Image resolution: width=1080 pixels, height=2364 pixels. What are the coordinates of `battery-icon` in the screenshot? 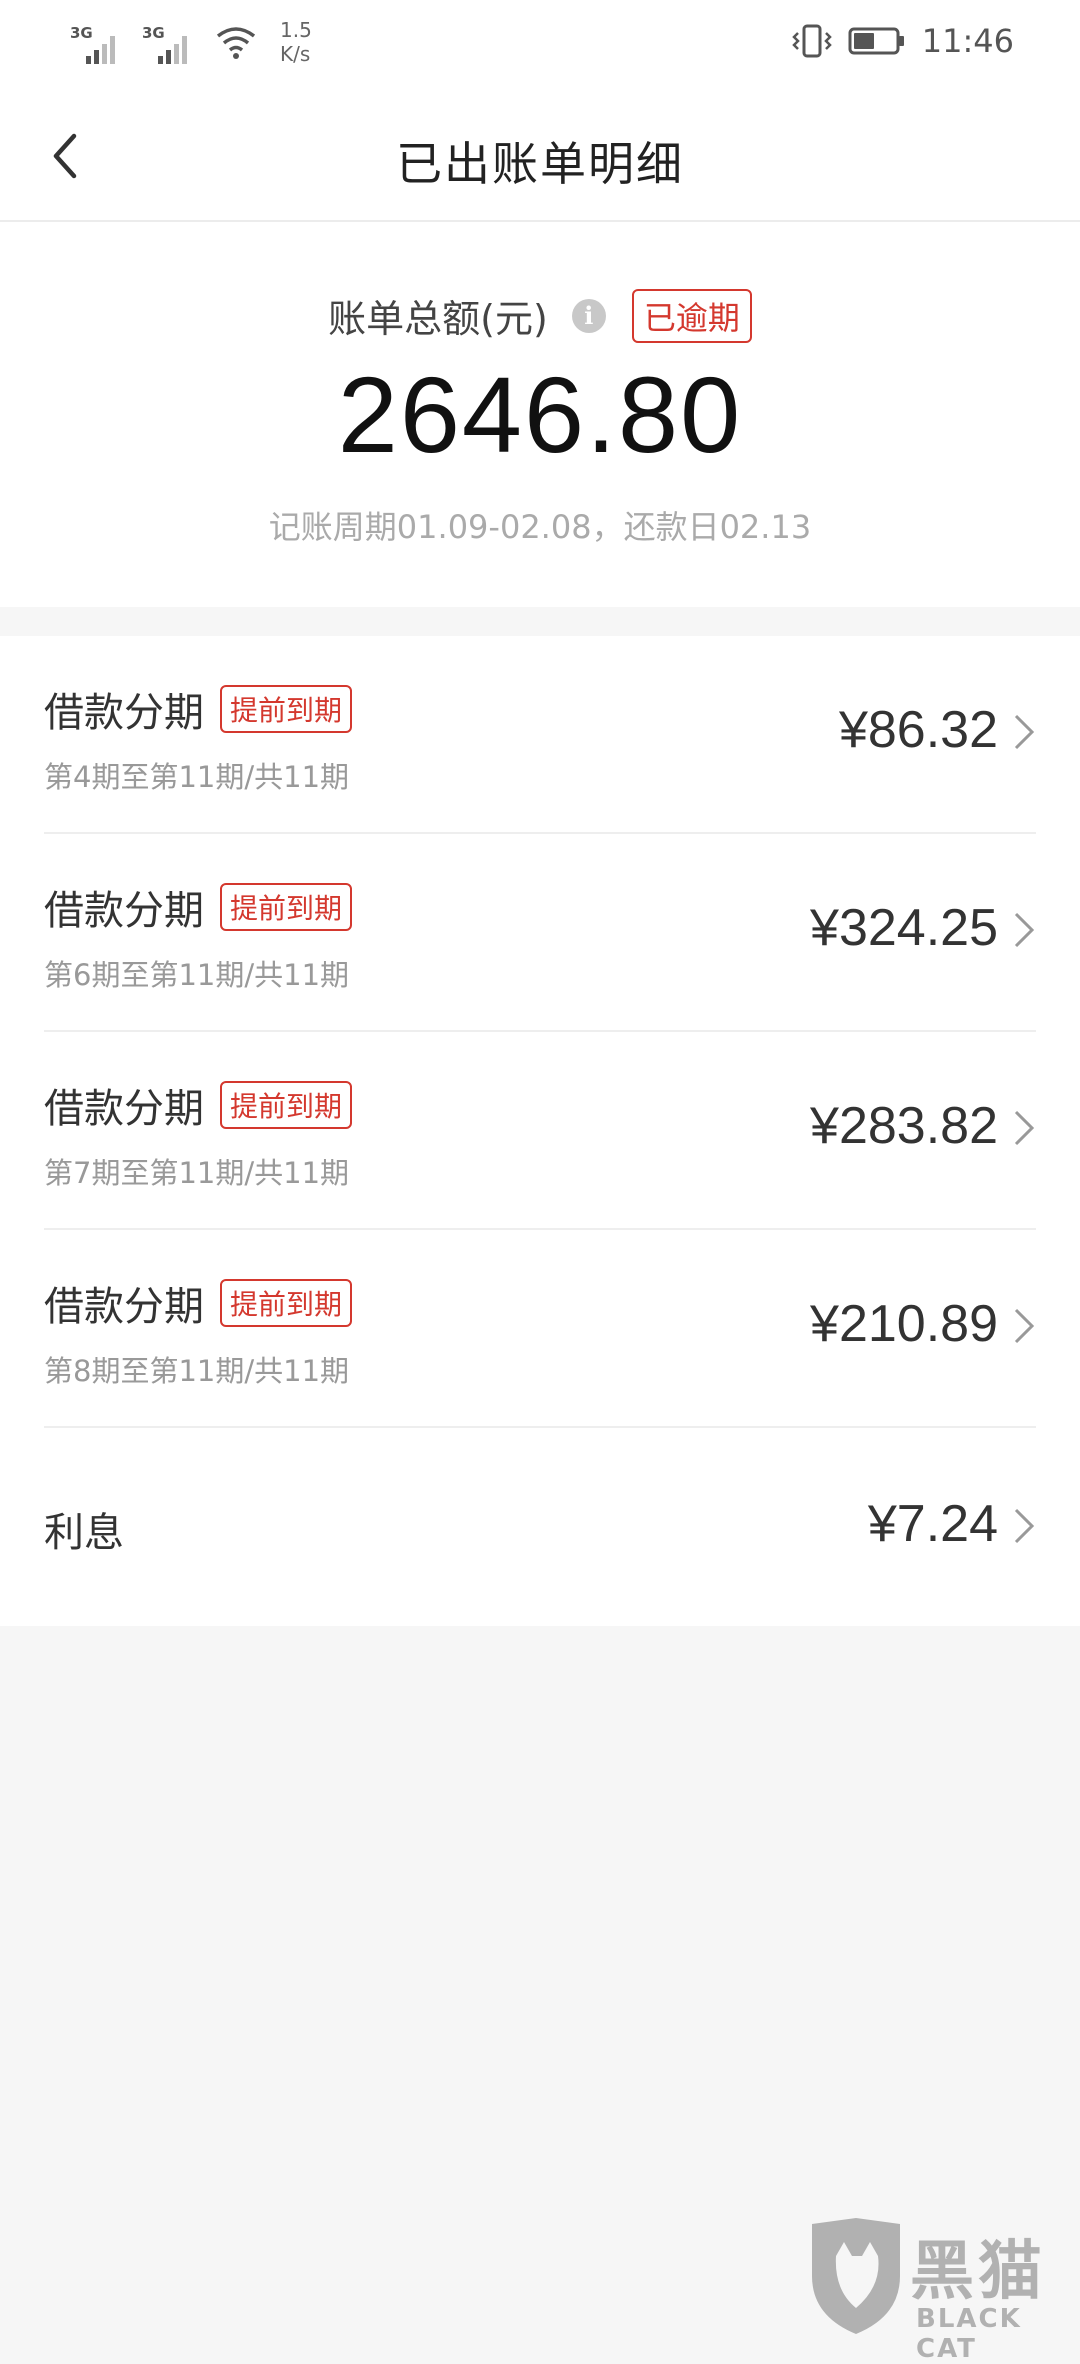 It's located at (876, 41).